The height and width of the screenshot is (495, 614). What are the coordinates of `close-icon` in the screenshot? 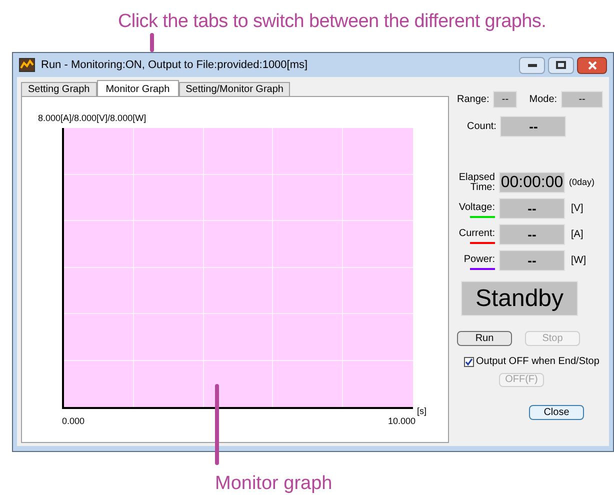 It's located at (592, 65).